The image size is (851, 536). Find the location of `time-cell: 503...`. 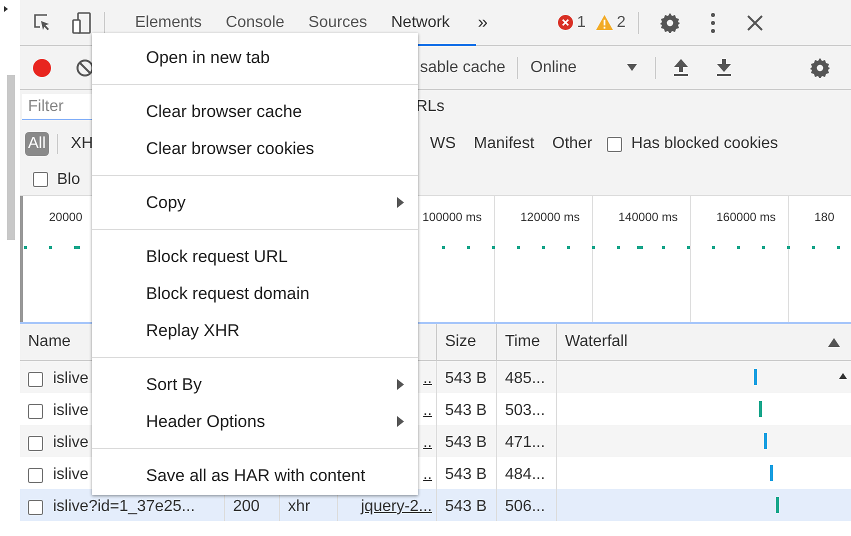

time-cell: 503... is located at coordinates (525, 411).